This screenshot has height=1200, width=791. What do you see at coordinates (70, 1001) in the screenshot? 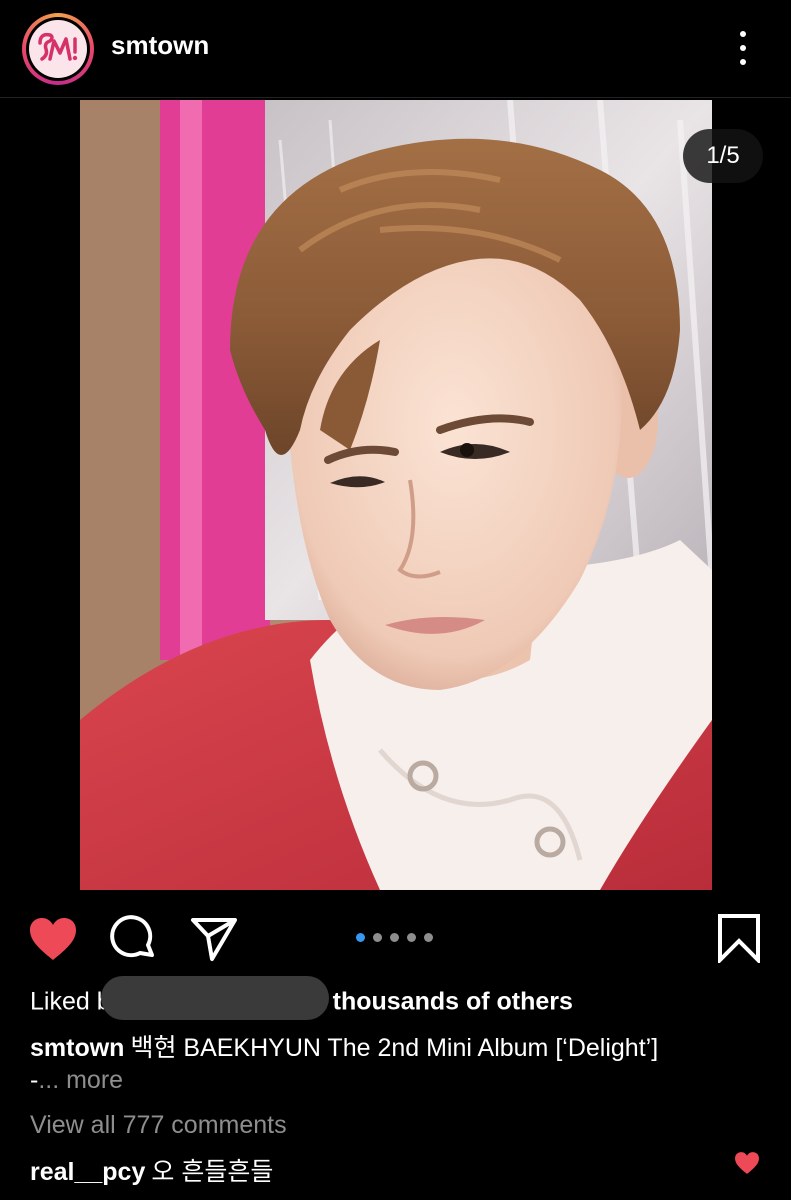
I see `likes-prefix: Liked b` at bounding box center [70, 1001].